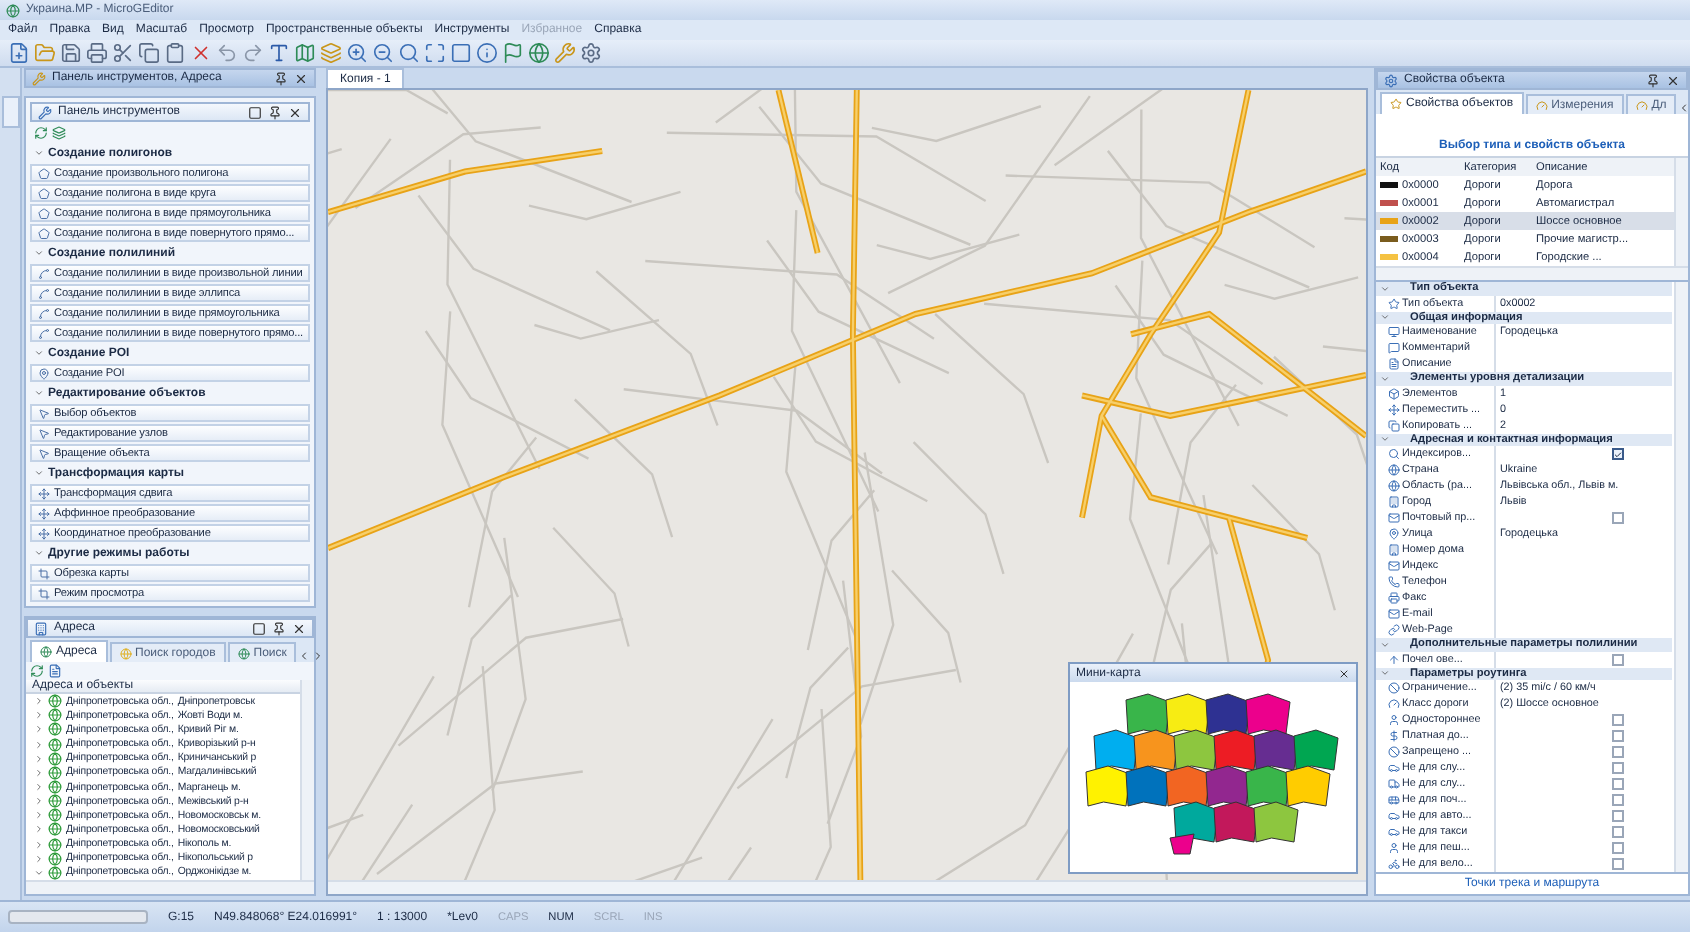 Image resolution: width=1690 pixels, height=932 pixels. What do you see at coordinates (305, 53) in the screenshot?
I see `map-icon` at bounding box center [305, 53].